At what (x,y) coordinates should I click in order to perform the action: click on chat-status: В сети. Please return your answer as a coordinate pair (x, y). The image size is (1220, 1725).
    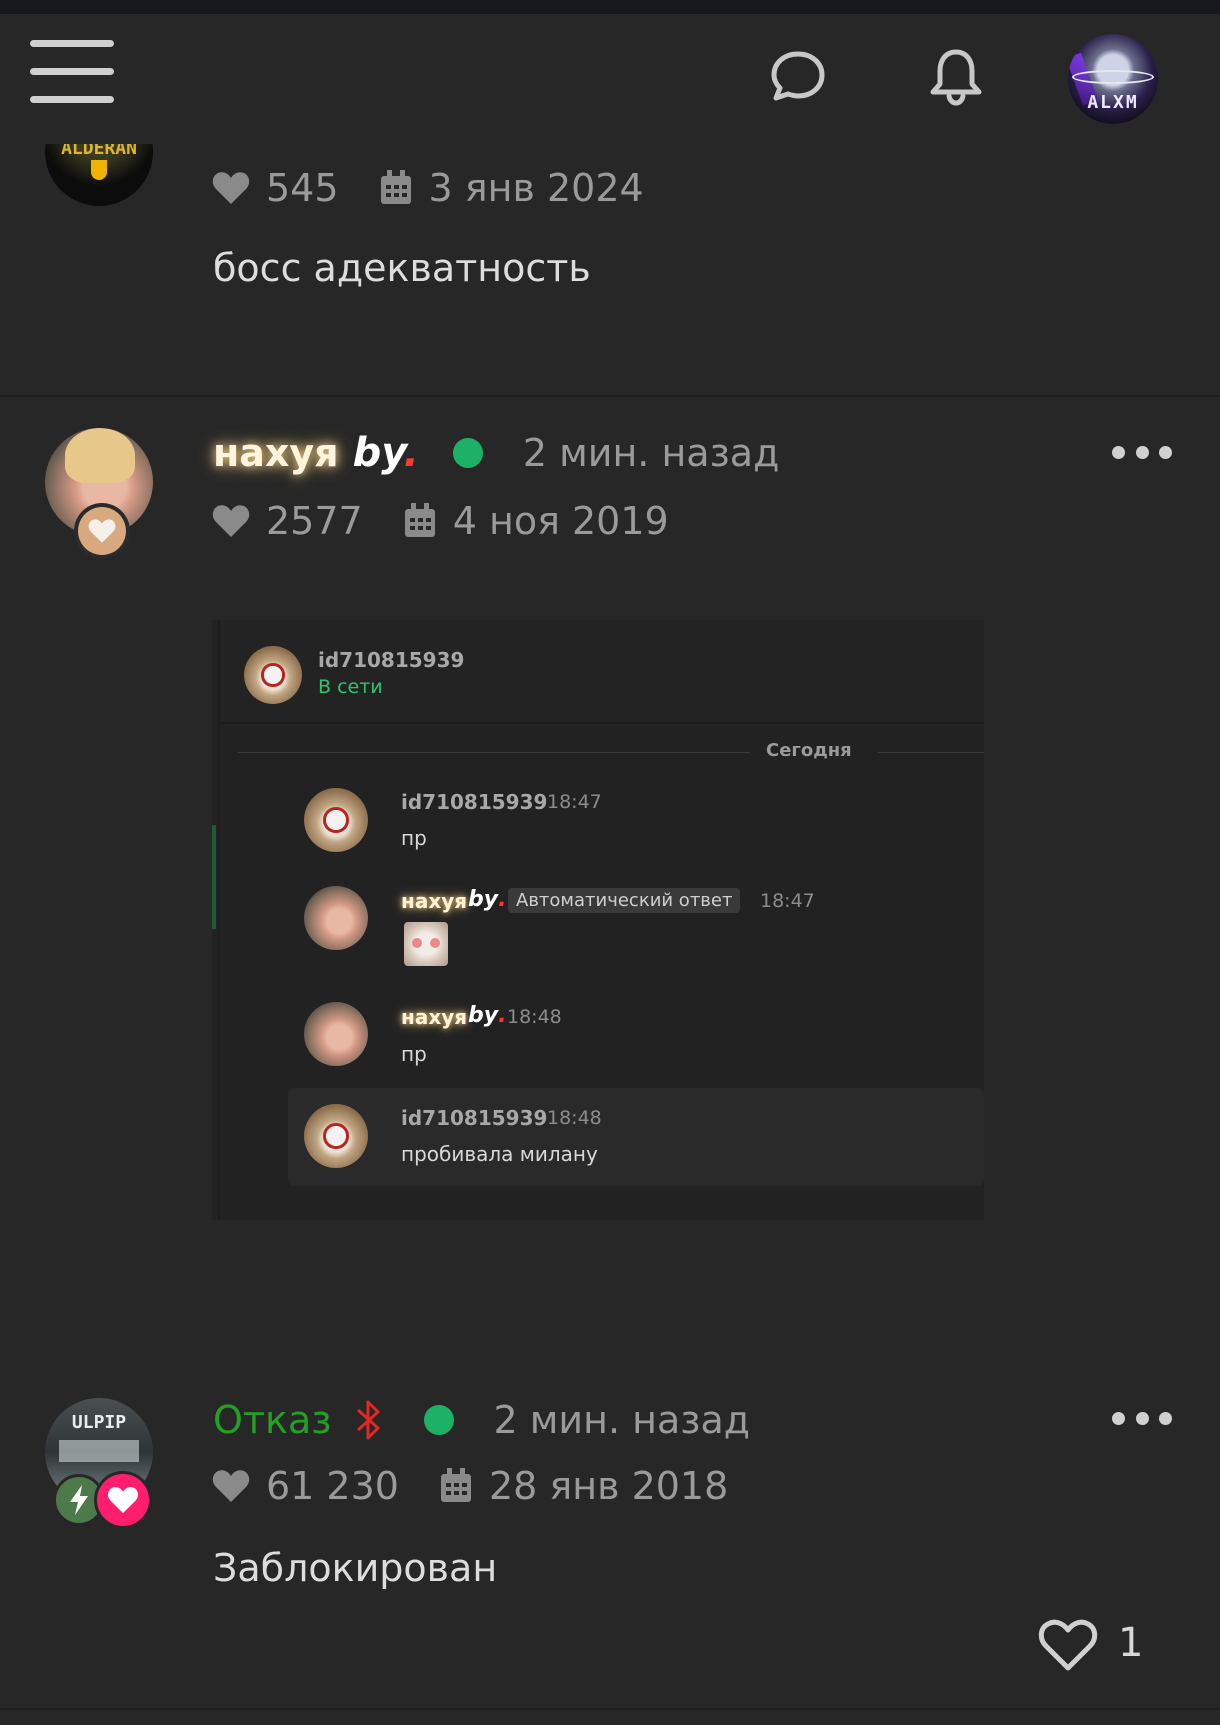
    Looking at the image, I should click on (350, 687).